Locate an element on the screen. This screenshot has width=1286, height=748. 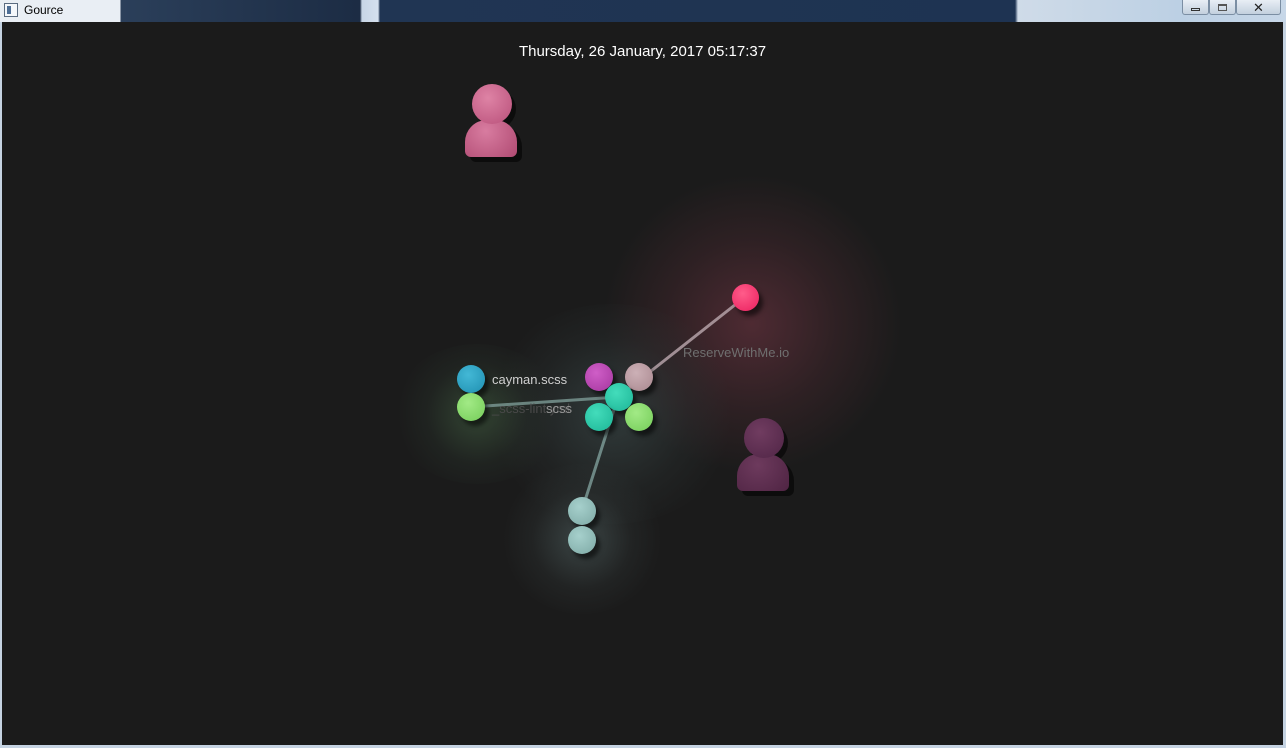
title-bar: Gource ✕ is located at coordinates (643, 11).